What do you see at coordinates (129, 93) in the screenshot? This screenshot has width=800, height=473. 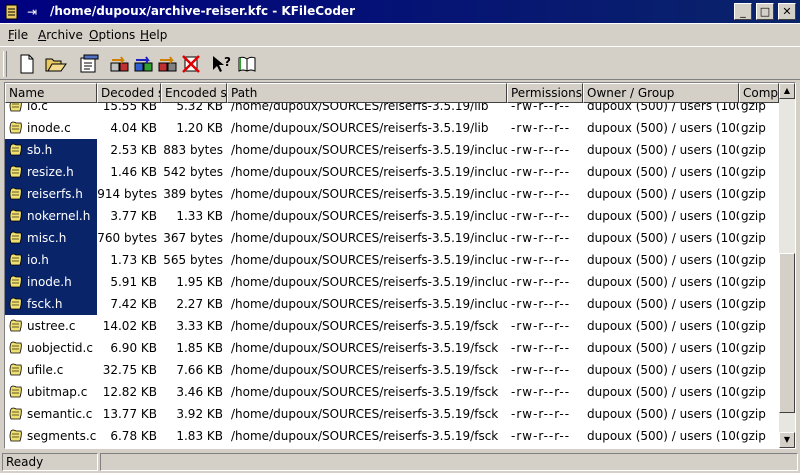 I see `column-header-decoded-size: Decoded s` at bounding box center [129, 93].